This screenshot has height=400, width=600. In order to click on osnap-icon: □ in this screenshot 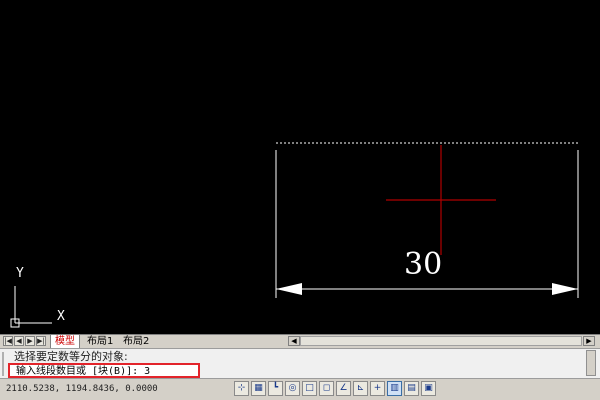, I will do `click(309, 388)`.